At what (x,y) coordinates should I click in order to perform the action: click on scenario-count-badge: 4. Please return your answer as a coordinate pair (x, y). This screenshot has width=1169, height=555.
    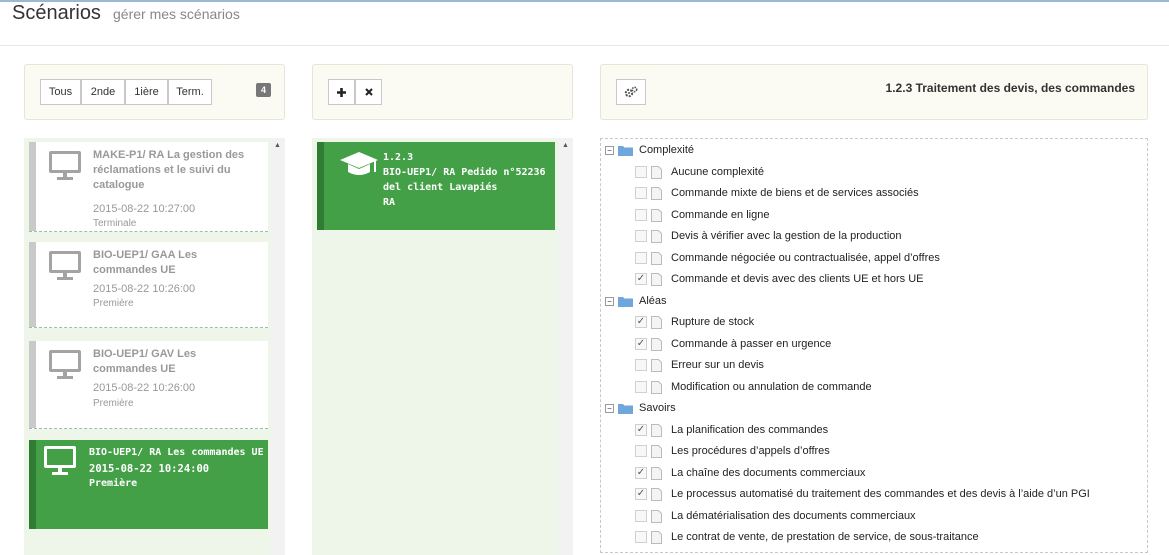
    Looking at the image, I should click on (263, 90).